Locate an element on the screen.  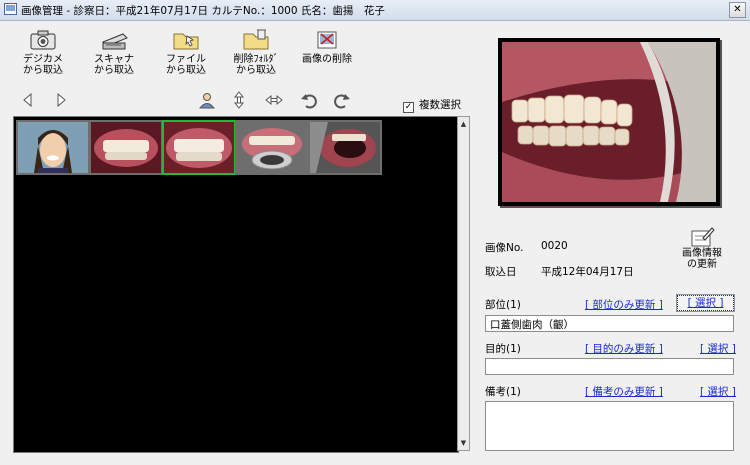
remarks-label: 備考(1) is located at coordinates (503, 392).